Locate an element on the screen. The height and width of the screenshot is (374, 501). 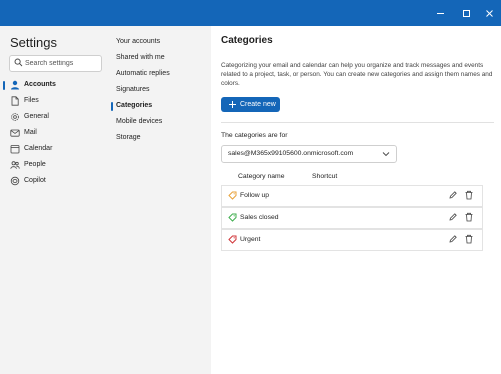
nav-item-label: Accounts is located at coordinates (40, 84).